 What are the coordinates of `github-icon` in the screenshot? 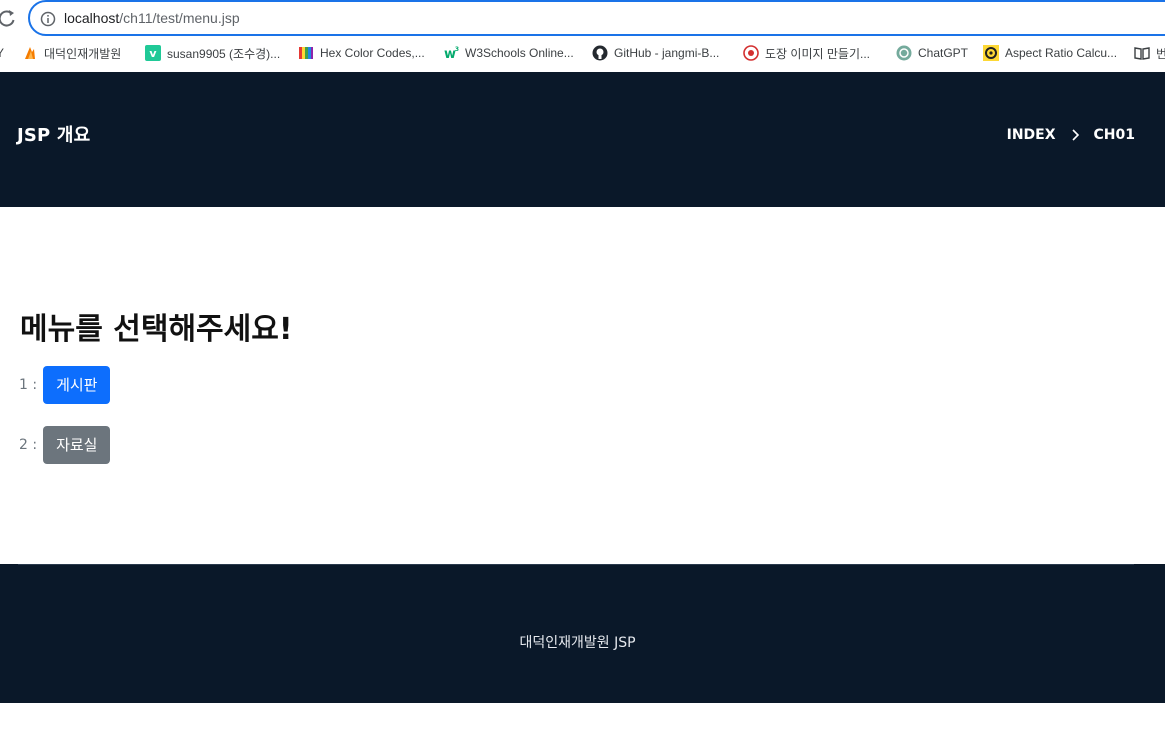 It's located at (600, 53).